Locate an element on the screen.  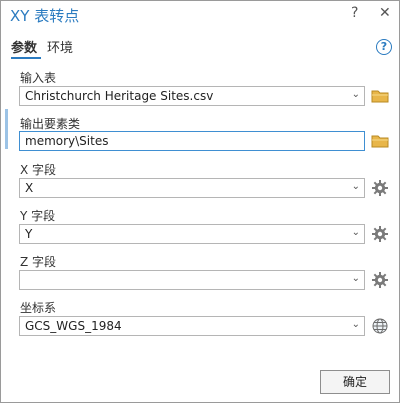
input-table-value: Christchurch Heritage Sites.csv is located at coordinates (119, 96).